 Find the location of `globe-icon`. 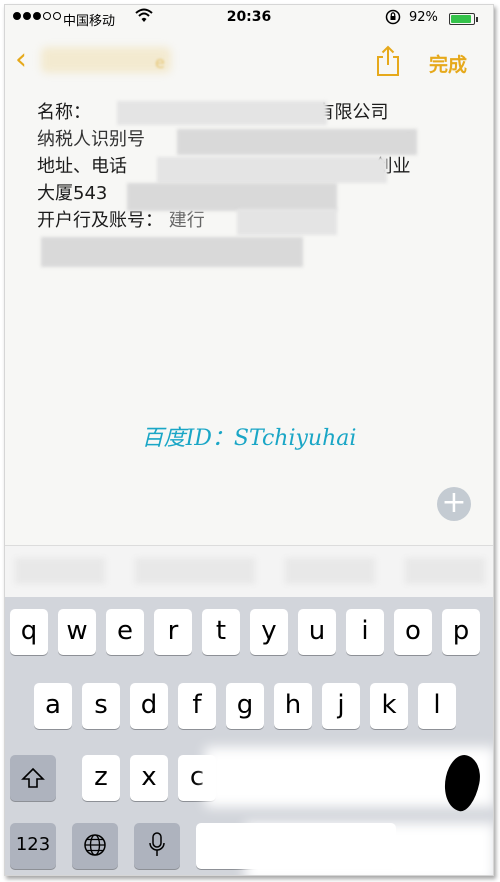

globe-icon is located at coordinates (95, 846).